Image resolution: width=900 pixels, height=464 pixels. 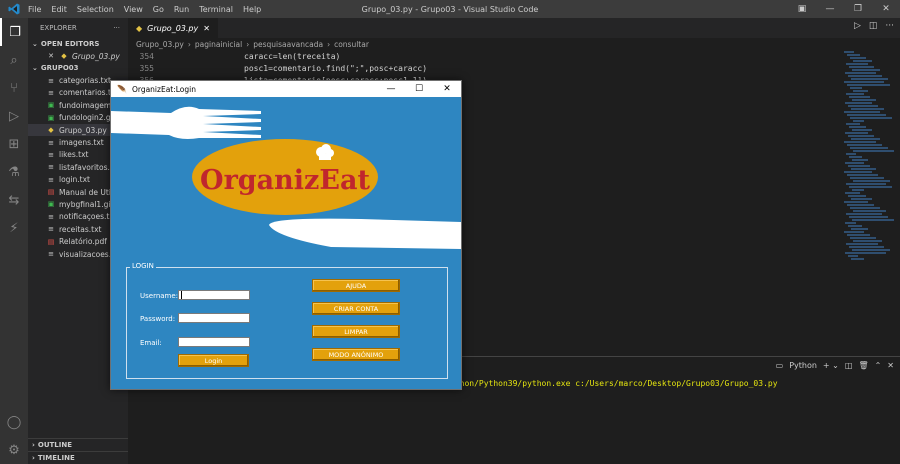 I want to click on feather-icon: 🪶, so click(x=122, y=89).